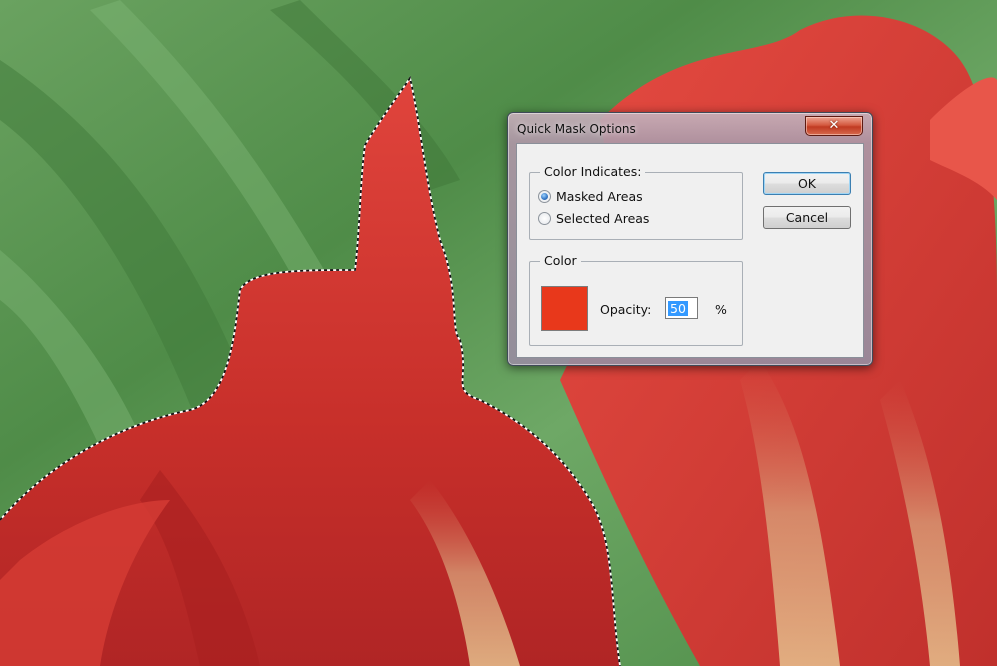 This screenshot has height=666, width=997. I want to click on color-indicates-legend: Color Indicates:, so click(593, 172).